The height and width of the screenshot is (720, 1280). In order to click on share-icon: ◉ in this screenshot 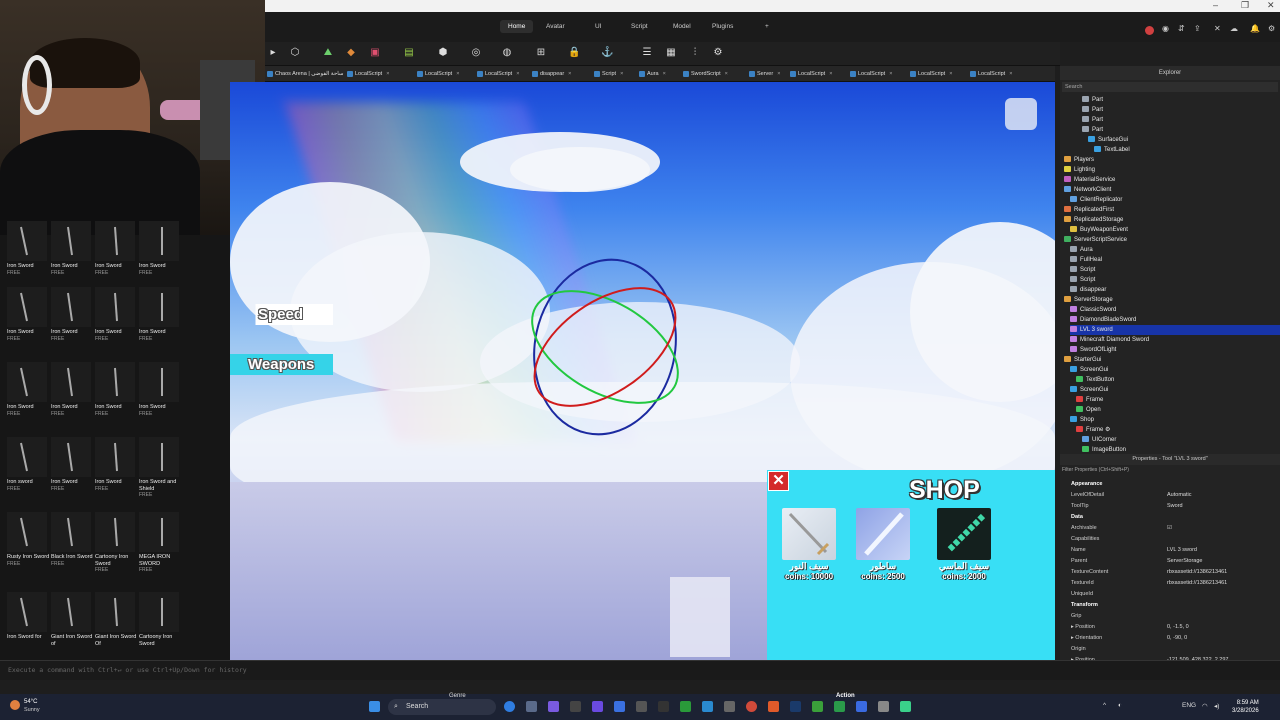, I will do `click(1165, 28)`.